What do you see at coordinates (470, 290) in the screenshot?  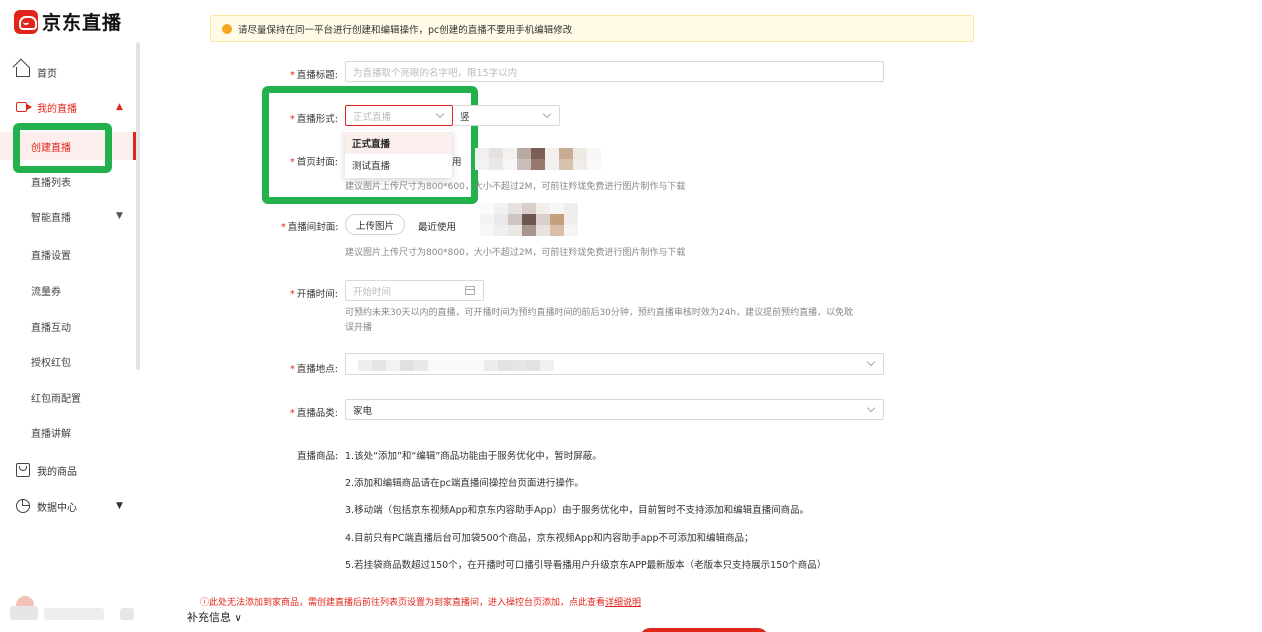 I see `calendar-icon` at bounding box center [470, 290].